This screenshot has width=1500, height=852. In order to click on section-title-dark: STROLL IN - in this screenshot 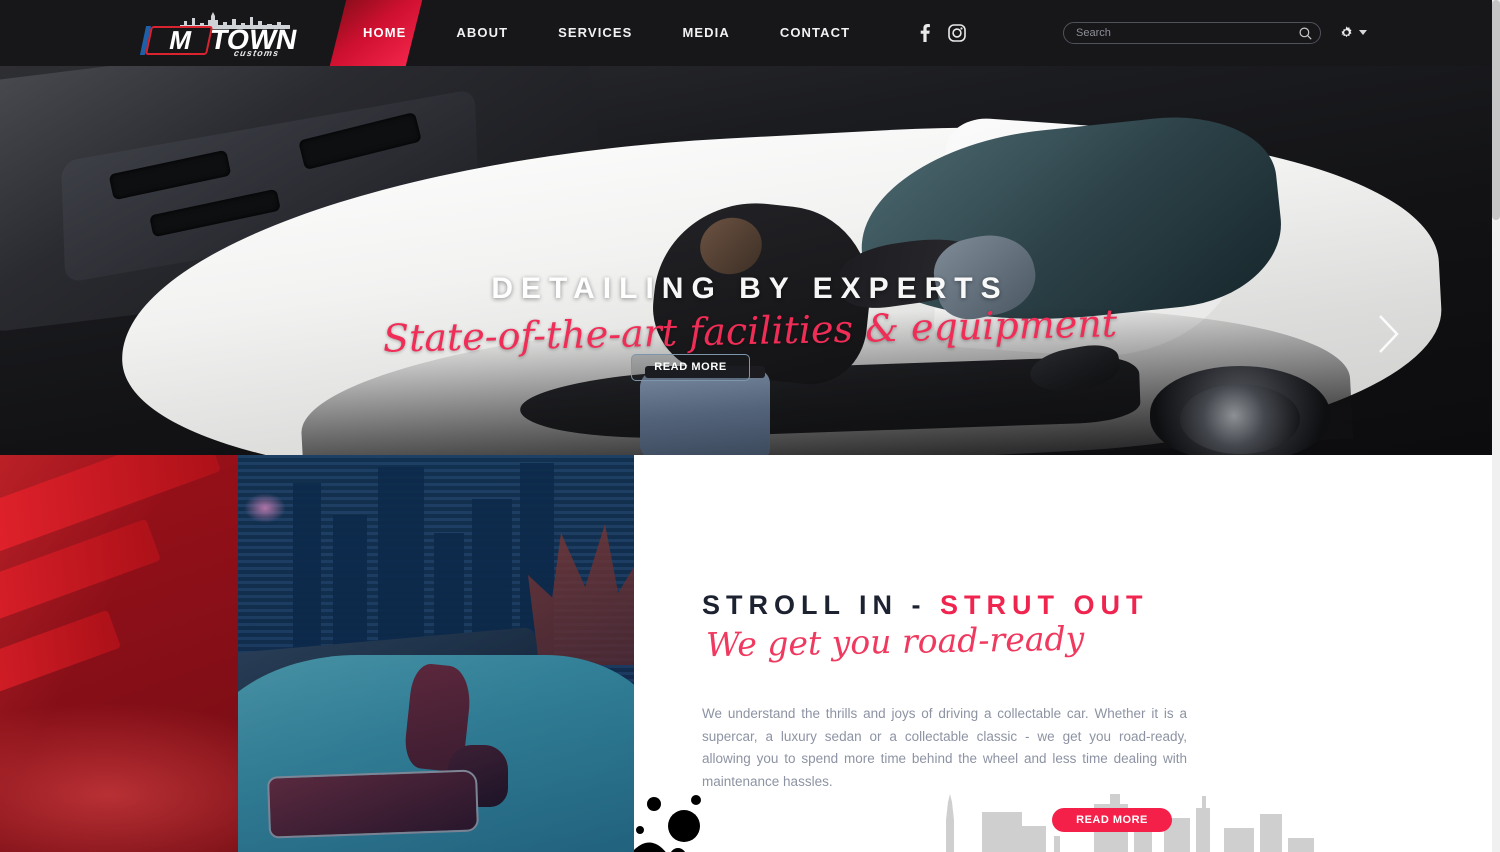, I will do `click(821, 605)`.